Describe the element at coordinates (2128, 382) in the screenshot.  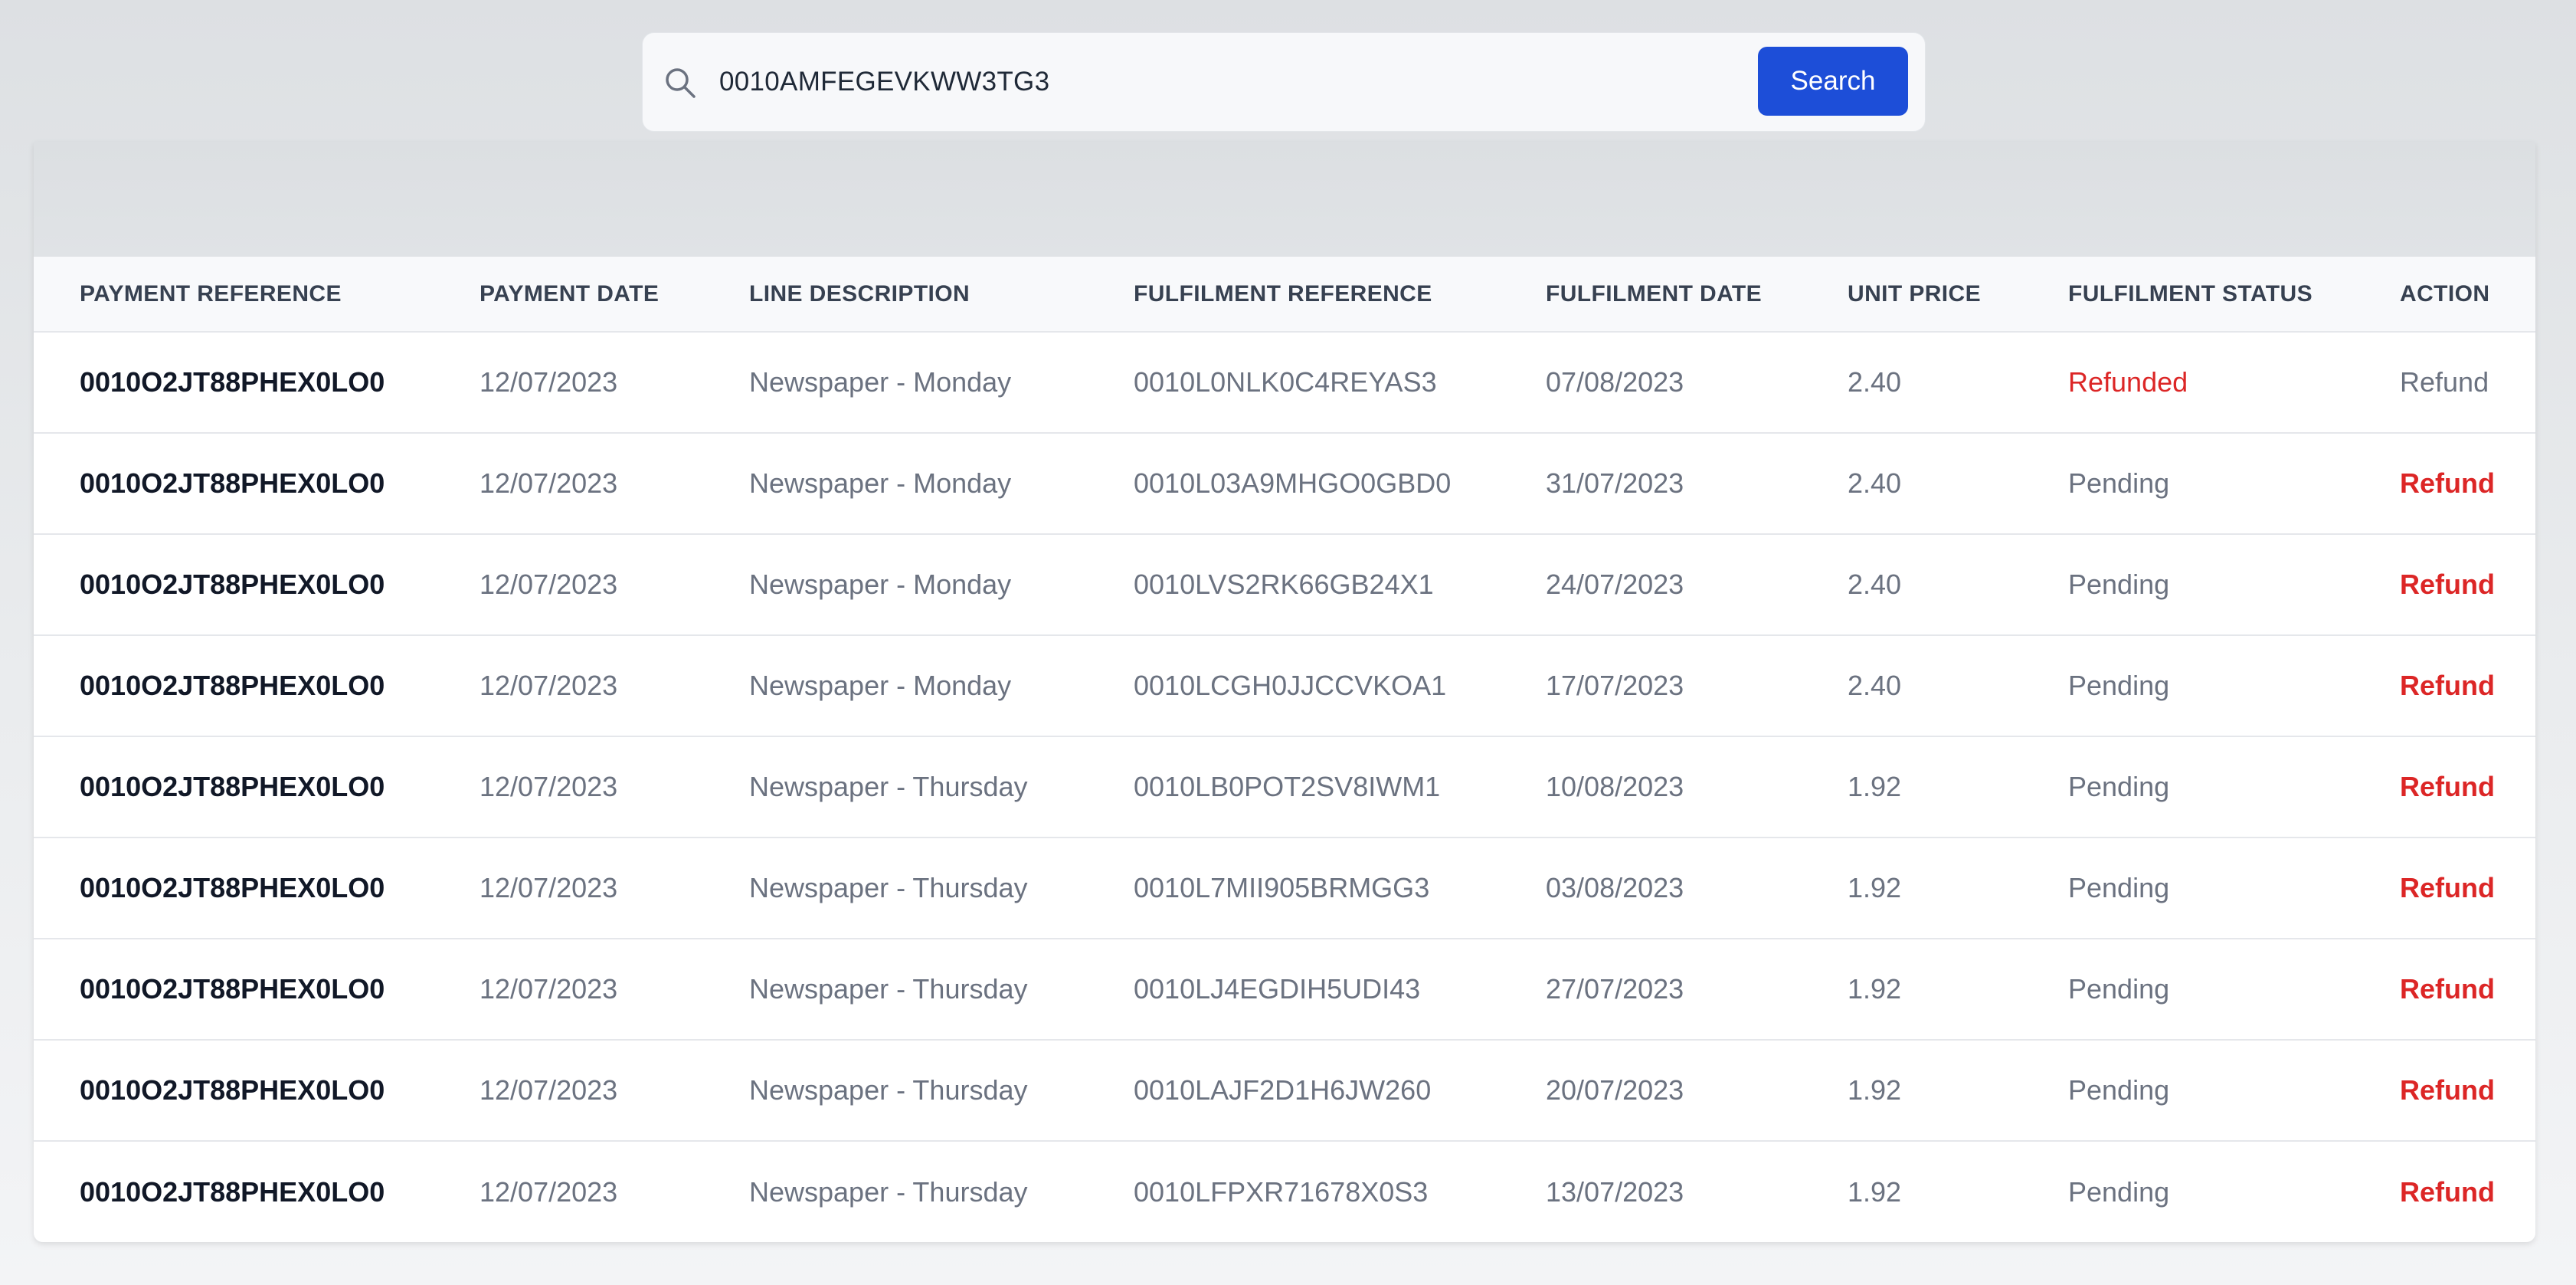
I see `cell-fulfilment-status: Refunded` at that location.